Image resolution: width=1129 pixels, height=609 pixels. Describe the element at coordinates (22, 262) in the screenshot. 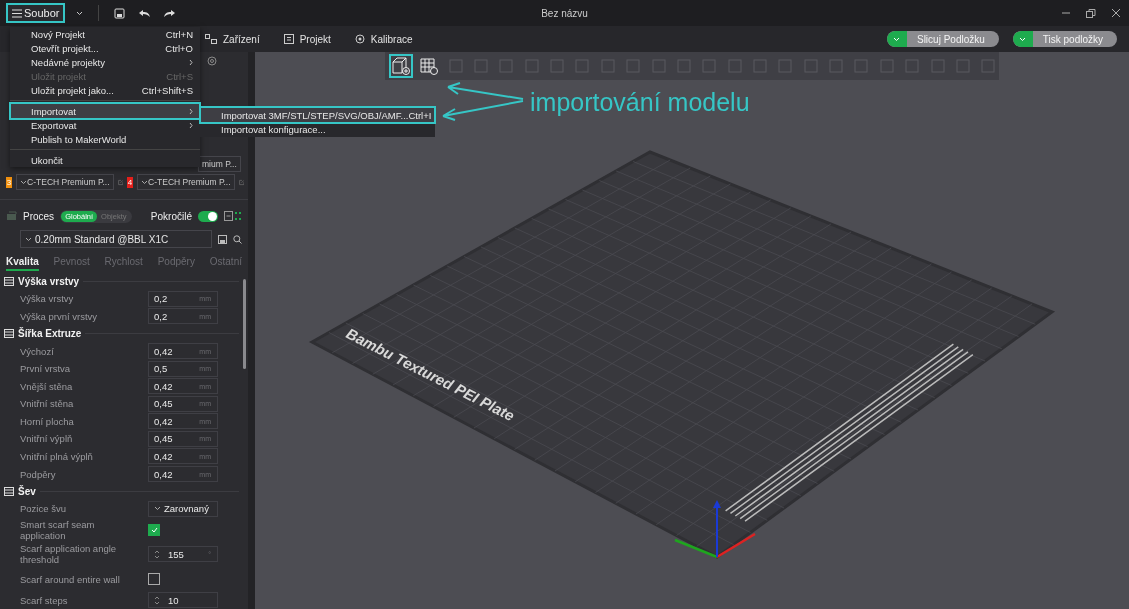

I see `settings-tab: Kvalita` at that location.